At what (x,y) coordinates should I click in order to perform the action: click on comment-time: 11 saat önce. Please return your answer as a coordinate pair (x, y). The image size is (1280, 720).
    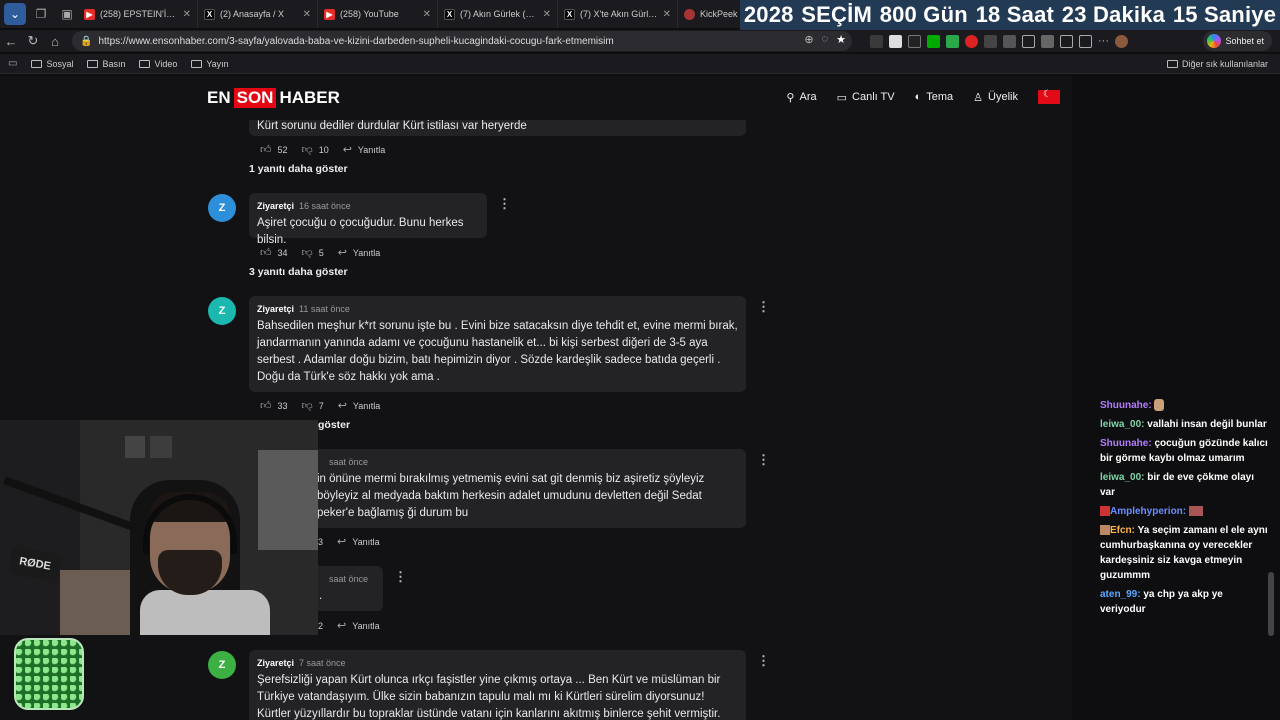
    Looking at the image, I should click on (324, 309).